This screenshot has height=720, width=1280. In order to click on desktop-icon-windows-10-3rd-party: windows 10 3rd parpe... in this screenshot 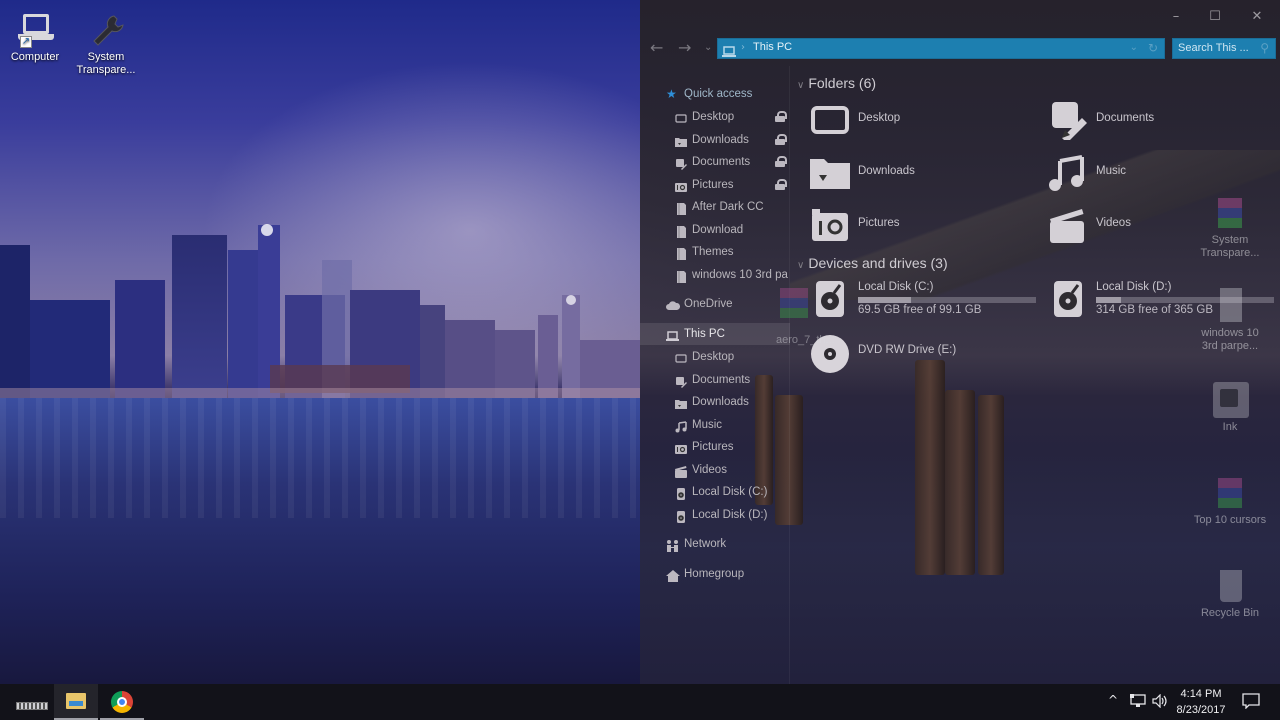, I will do `click(1230, 320)`.